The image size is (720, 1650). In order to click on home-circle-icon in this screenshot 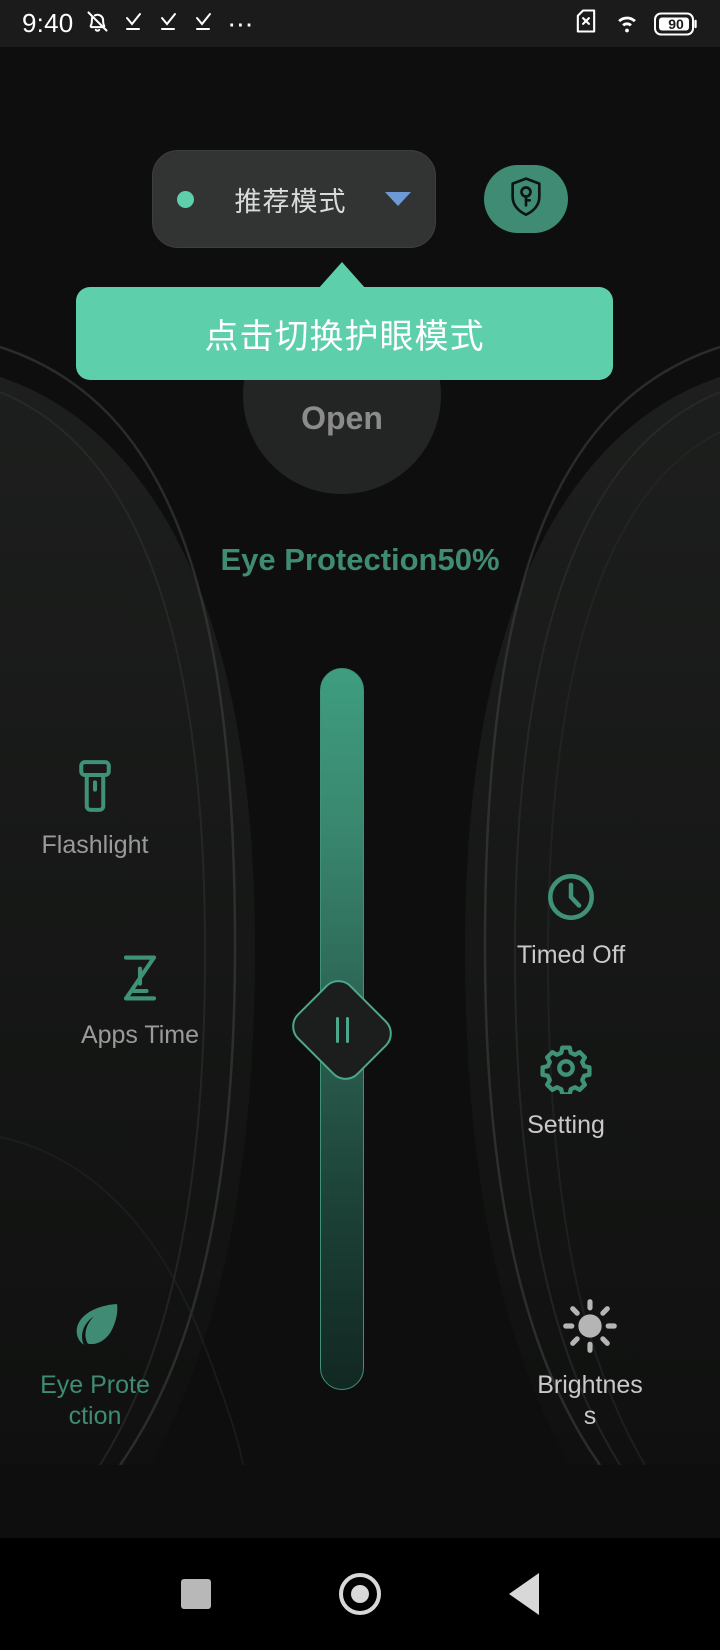, I will do `click(360, 1594)`.